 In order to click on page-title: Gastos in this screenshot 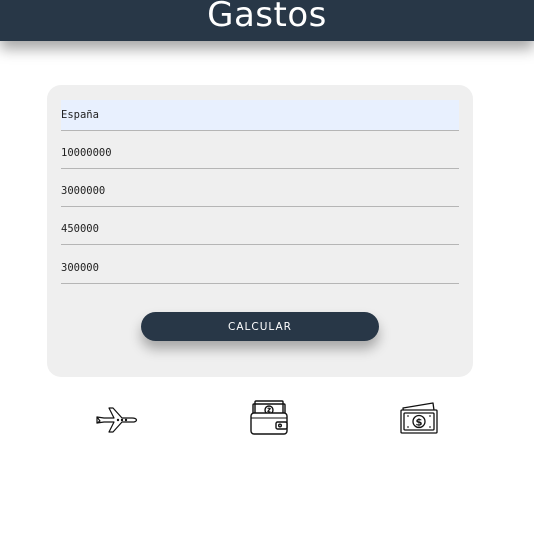, I will do `click(267, 17)`.